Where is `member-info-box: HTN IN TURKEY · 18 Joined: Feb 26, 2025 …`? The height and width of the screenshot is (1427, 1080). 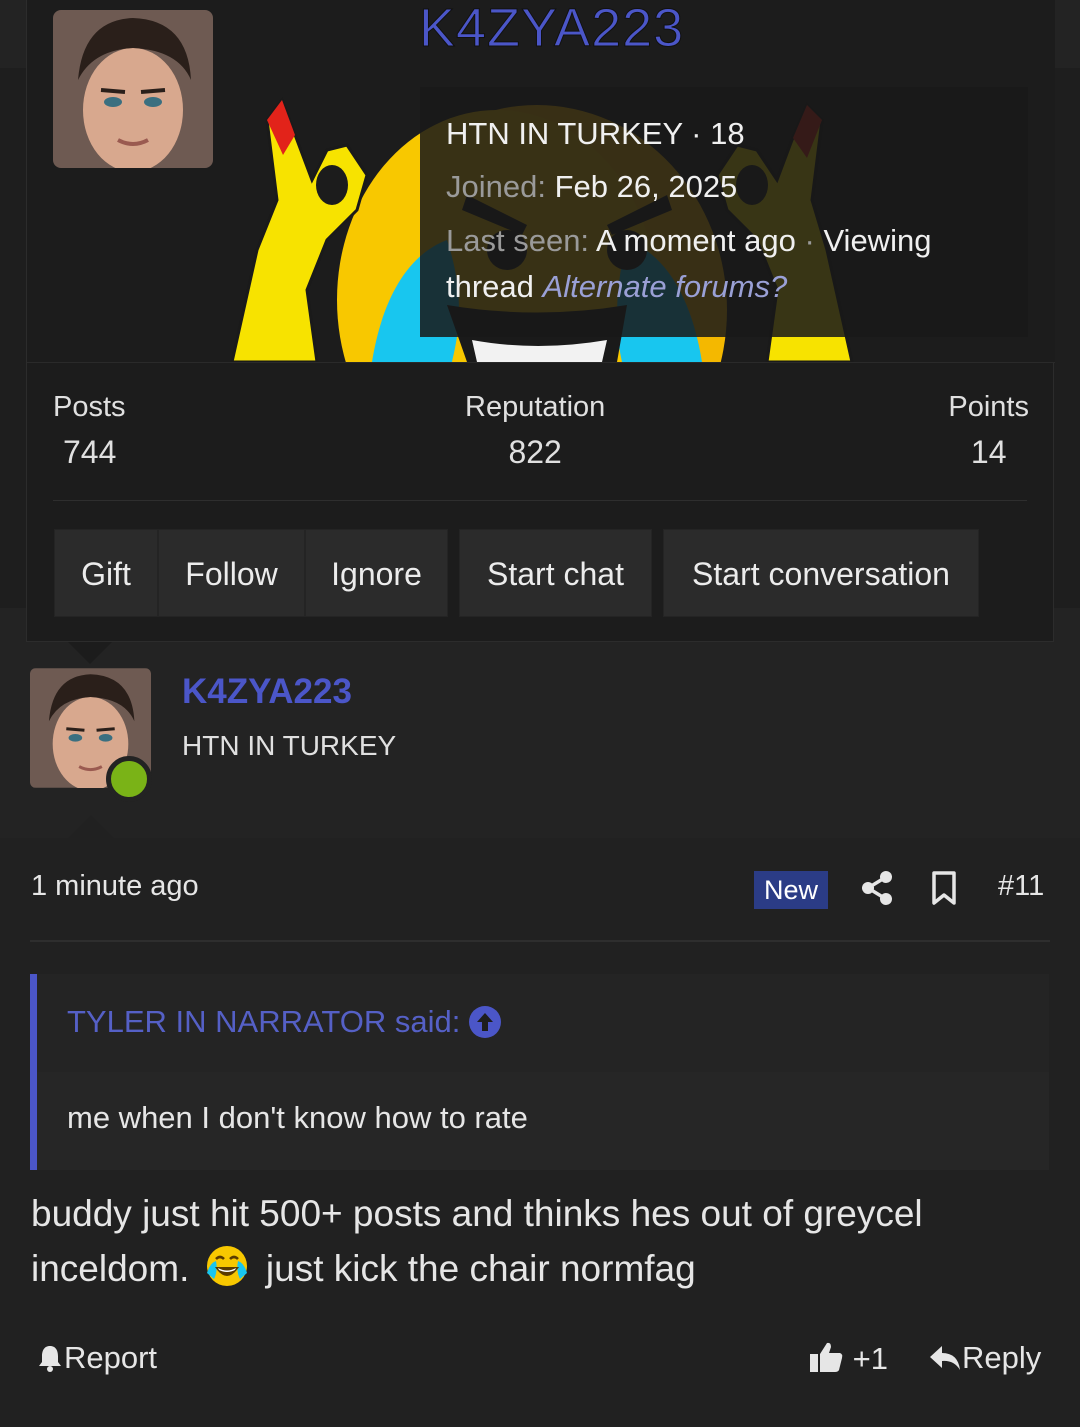 member-info-box: HTN IN TURKEY · 18 Joined: Feb 26, 2025 … is located at coordinates (724, 212).